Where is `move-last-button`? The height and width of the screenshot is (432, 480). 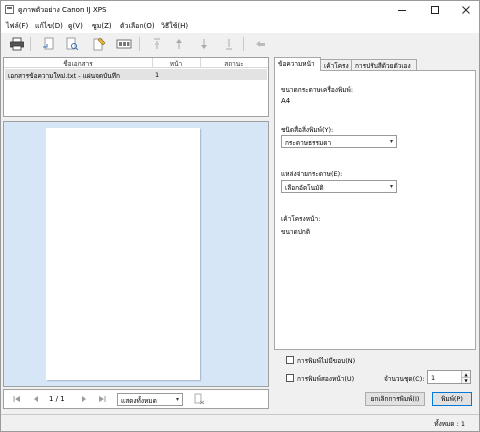 move-last-button is located at coordinates (229, 44).